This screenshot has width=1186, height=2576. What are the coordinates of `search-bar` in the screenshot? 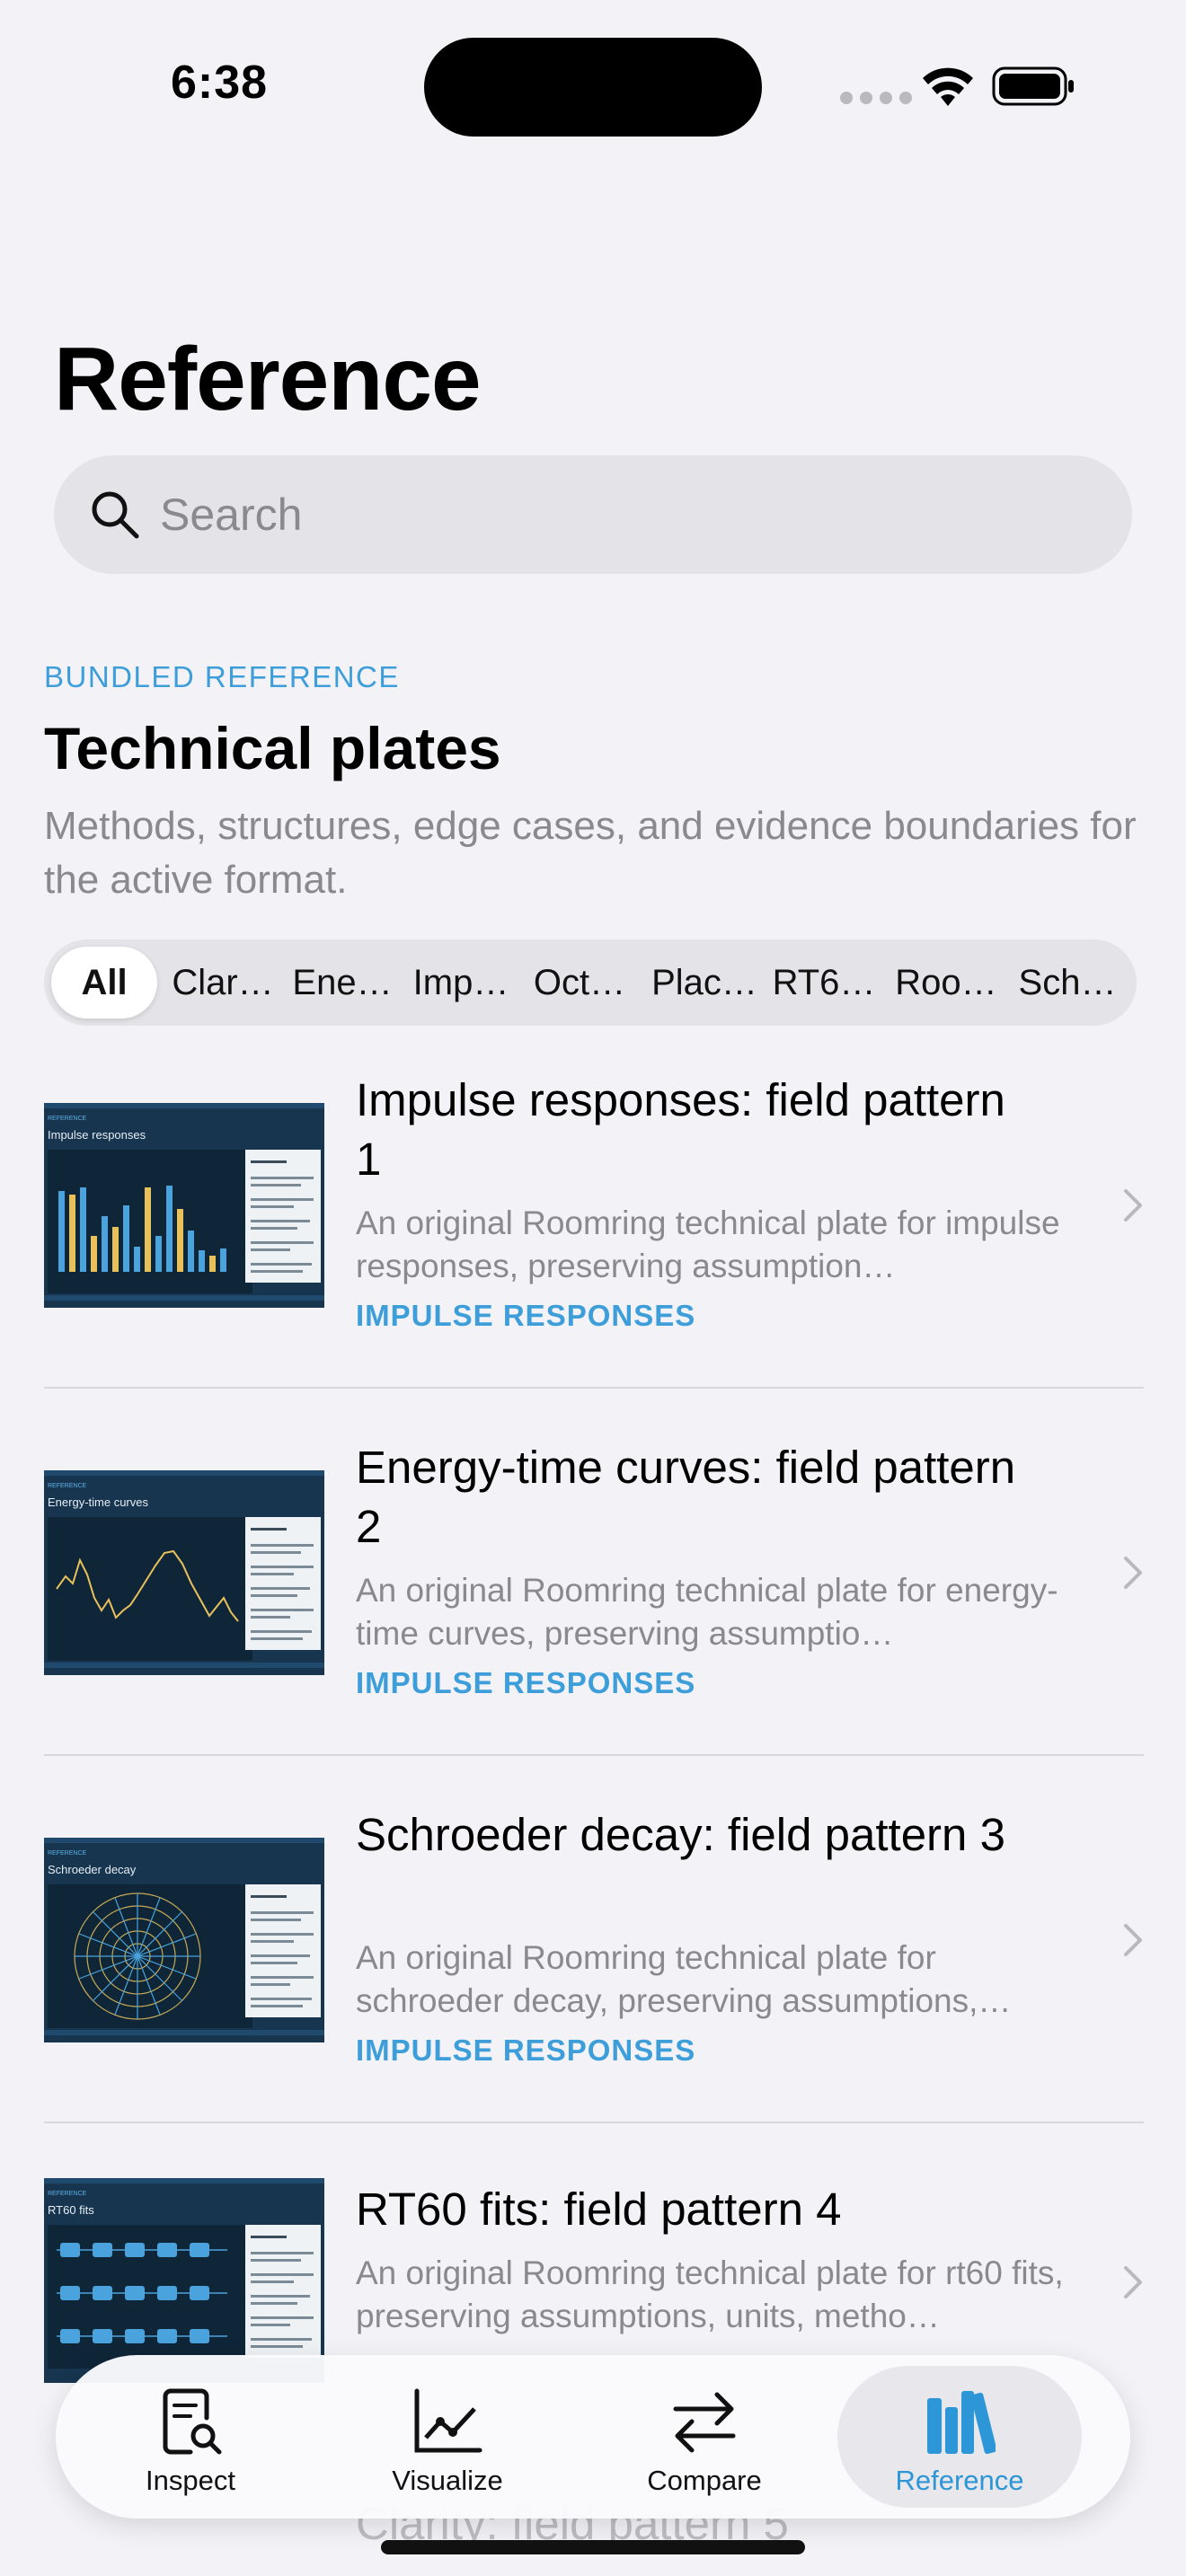 It's located at (593, 514).